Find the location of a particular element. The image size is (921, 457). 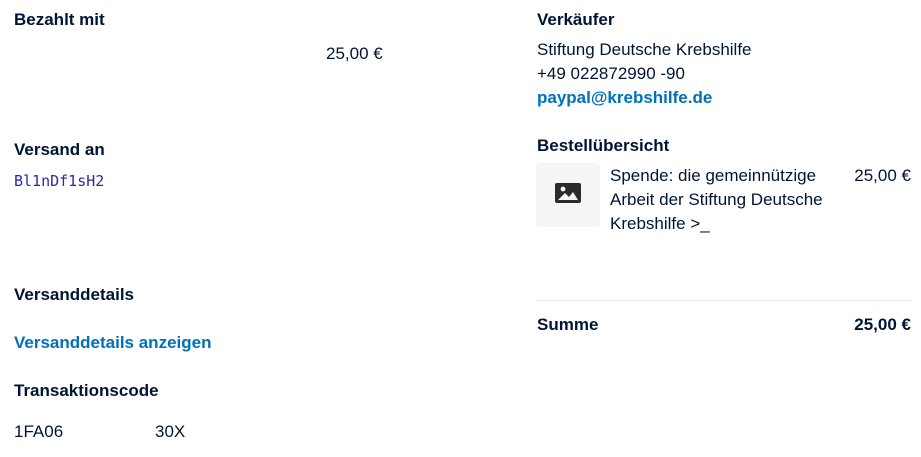

transaction-code-heading: Transaktionscode is located at coordinates (86, 390).